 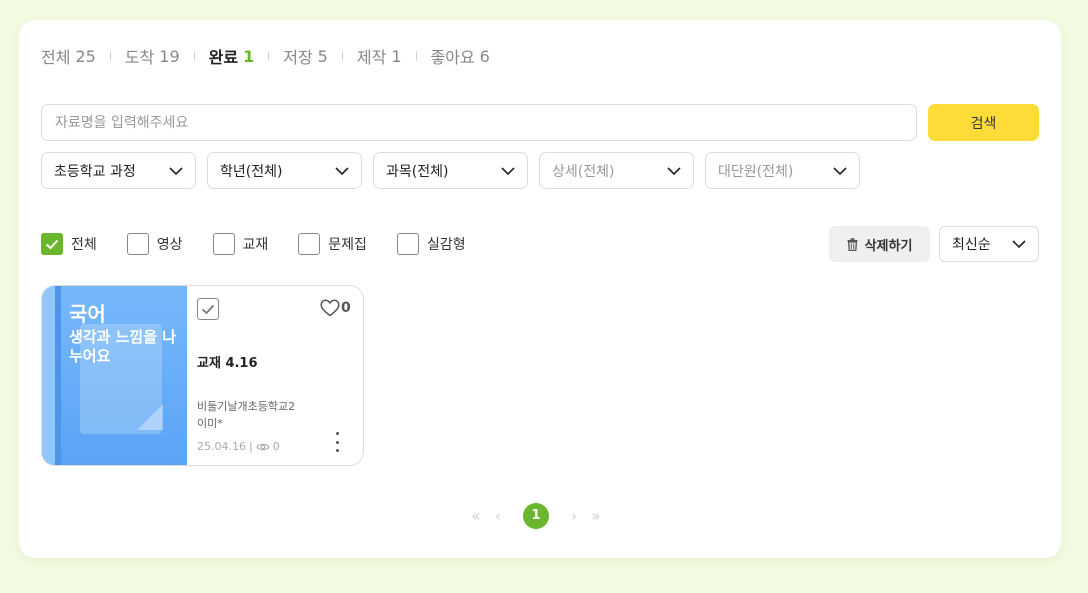 What do you see at coordinates (596, 516) in the screenshot?
I see `last-page-icon: »` at bounding box center [596, 516].